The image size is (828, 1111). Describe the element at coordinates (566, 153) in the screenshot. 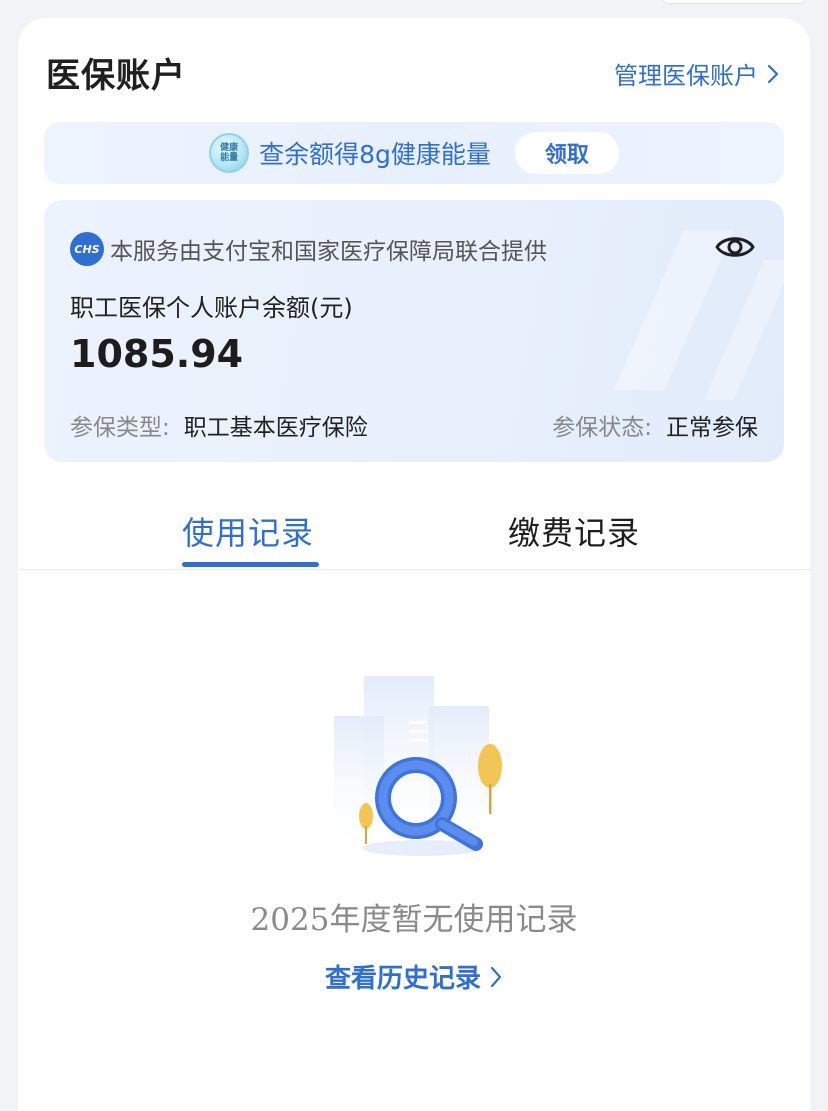

I see `claim-button: 领取` at that location.